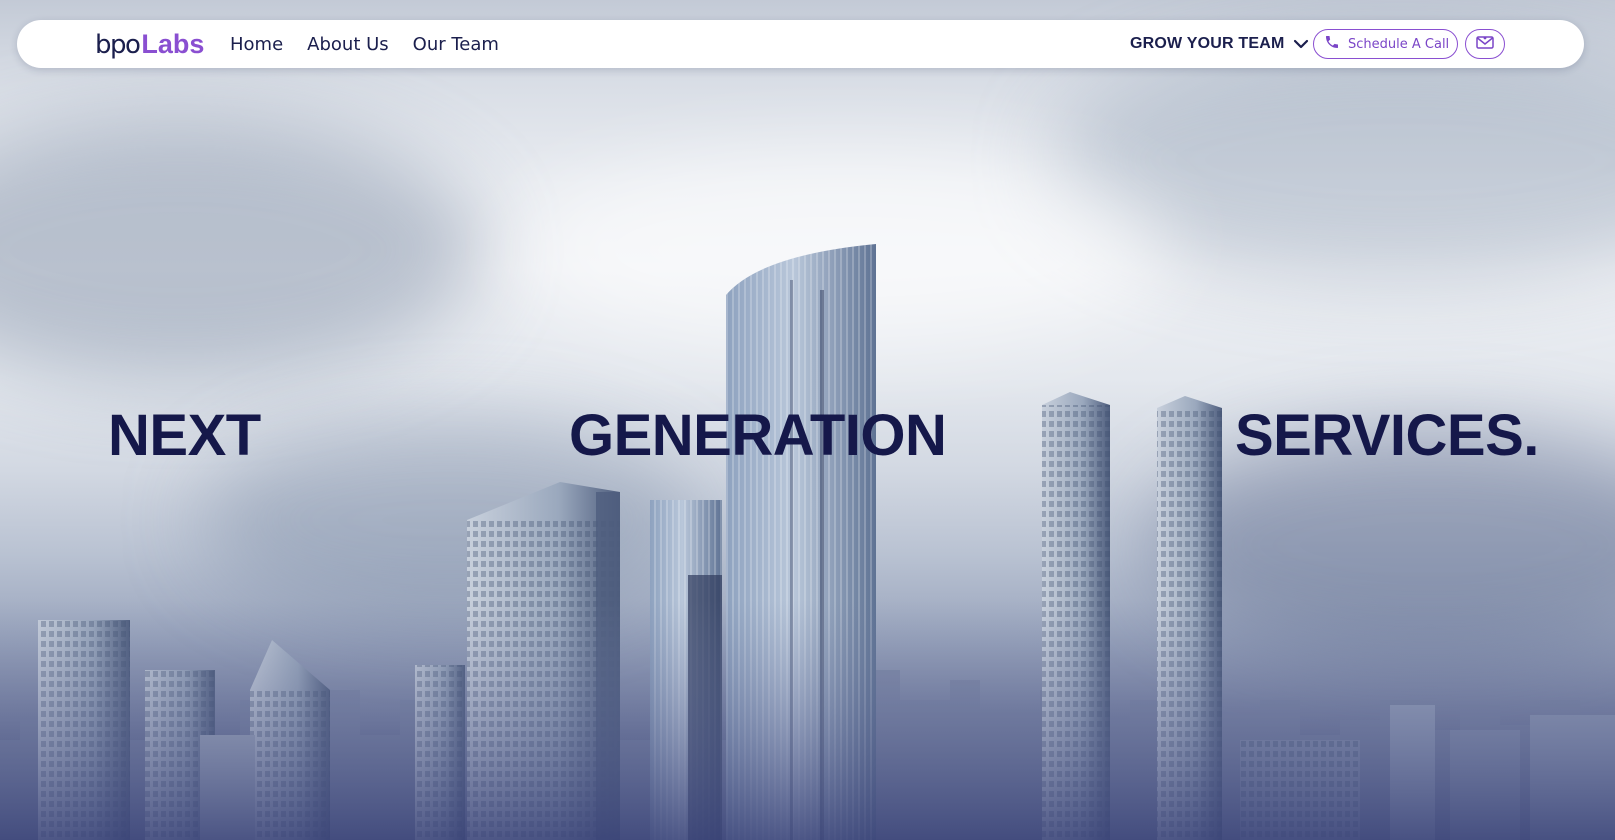  What do you see at coordinates (256, 44) in the screenshot?
I see `nav-link-home: Home` at bounding box center [256, 44].